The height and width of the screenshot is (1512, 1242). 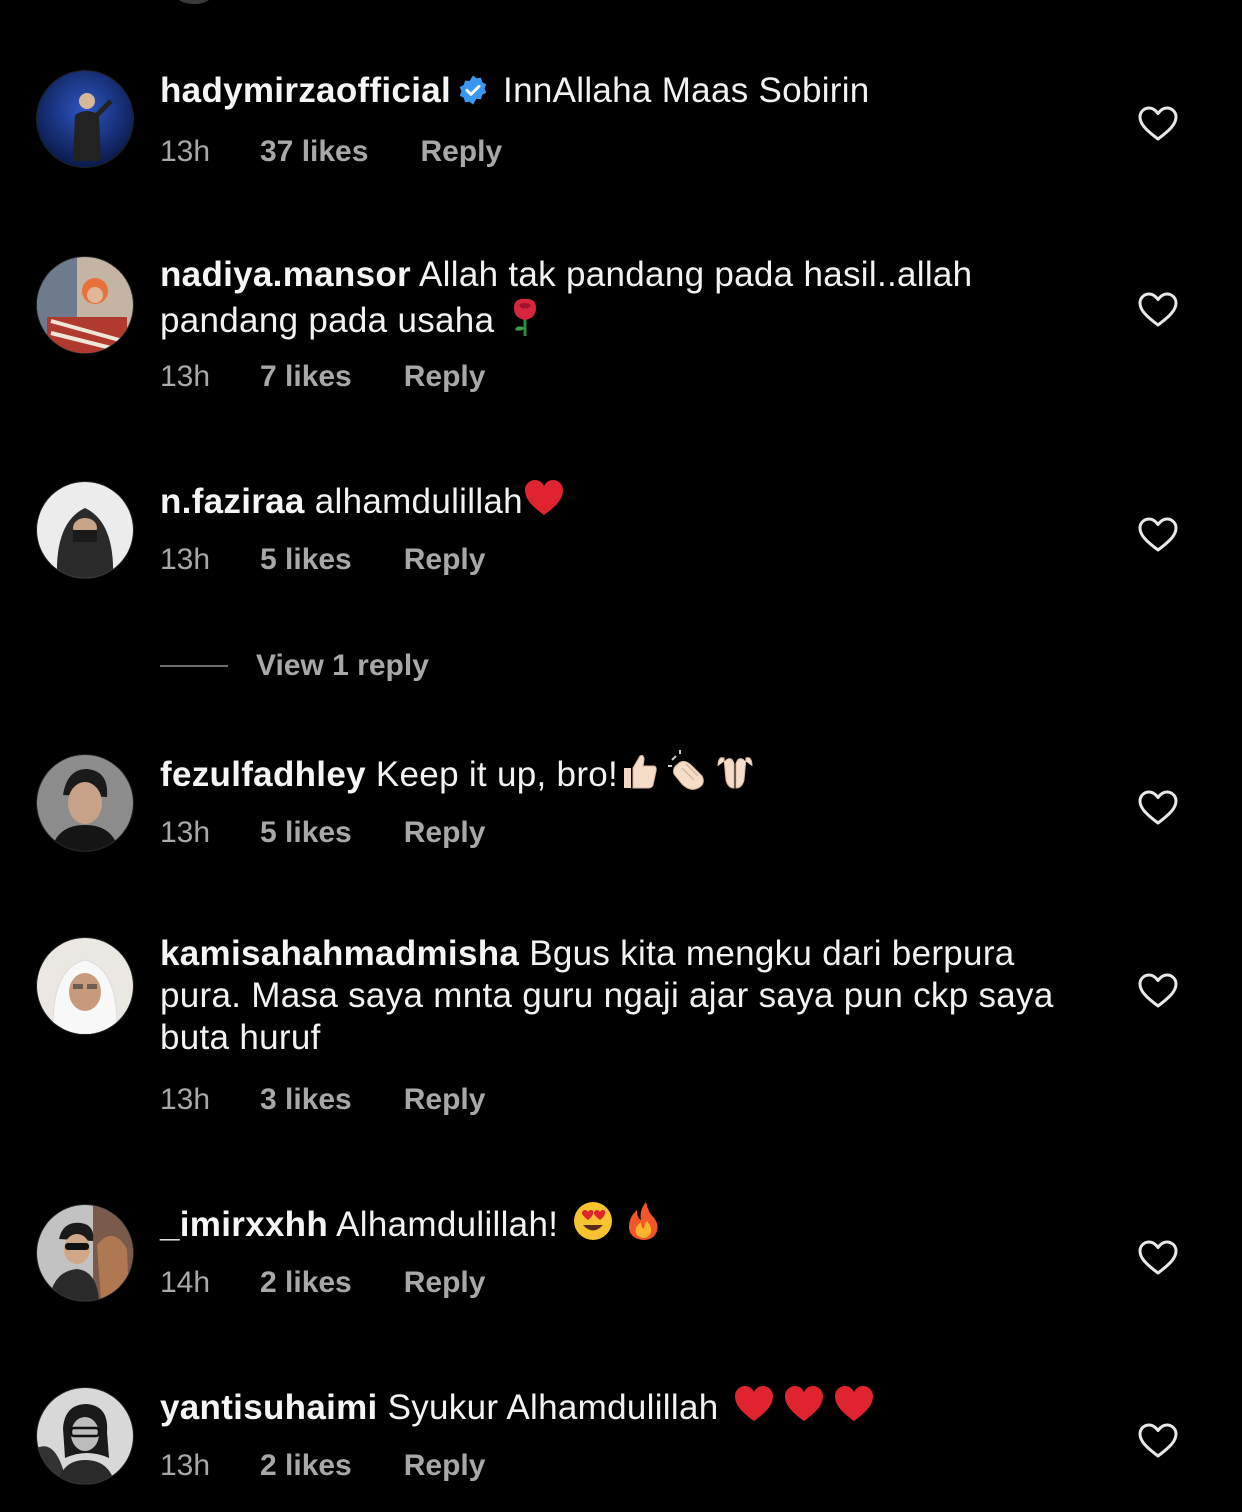 What do you see at coordinates (185, 1282) in the screenshot?
I see `comment-time: 14h` at bounding box center [185, 1282].